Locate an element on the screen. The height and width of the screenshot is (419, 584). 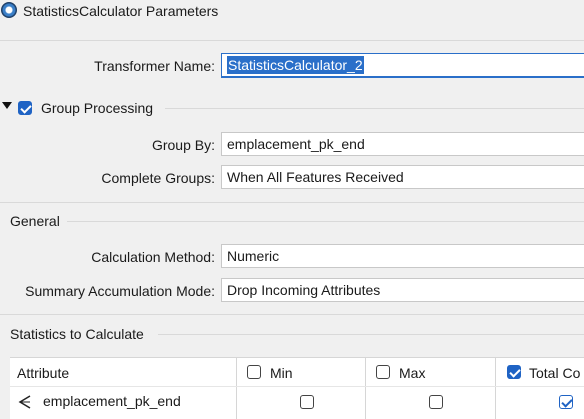
collapse-triangle-icon is located at coordinates (7, 105).